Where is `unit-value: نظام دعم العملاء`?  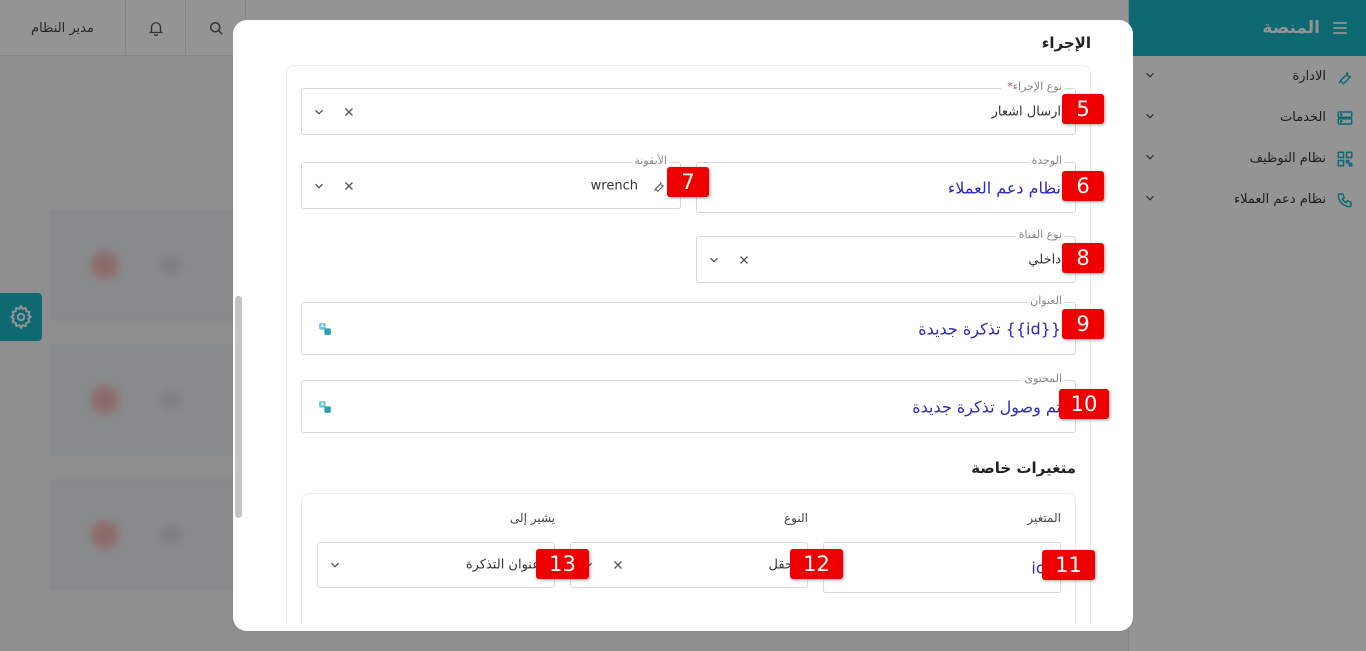 unit-value: نظام دعم العملاء is located at coordinates (1004, 187).